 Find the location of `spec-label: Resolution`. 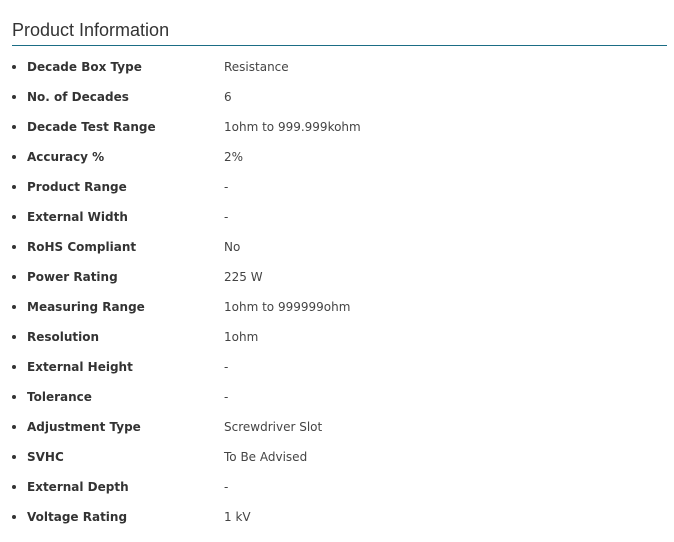

spec-label: Resolution is located at coordinates (63, 337).